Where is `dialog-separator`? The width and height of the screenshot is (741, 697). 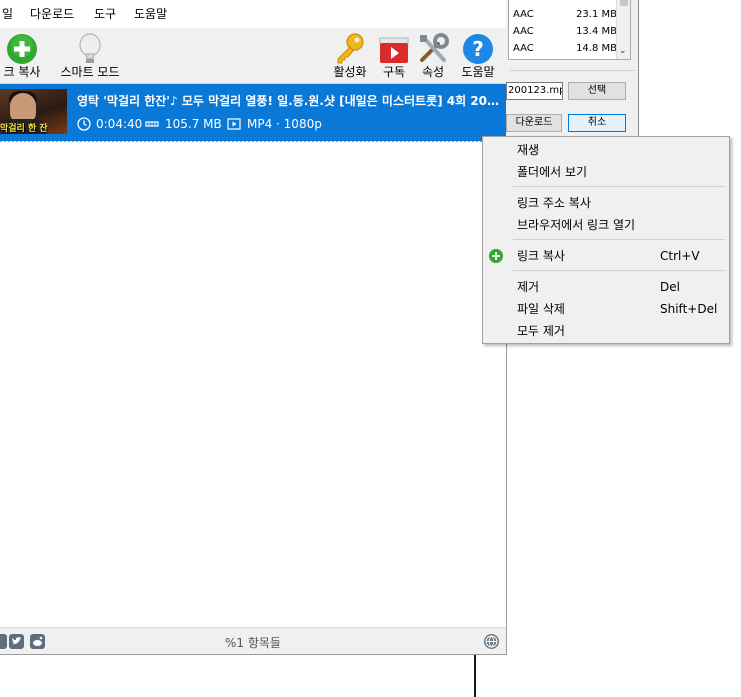 dialog-separator is located at coordinates (572, 70).